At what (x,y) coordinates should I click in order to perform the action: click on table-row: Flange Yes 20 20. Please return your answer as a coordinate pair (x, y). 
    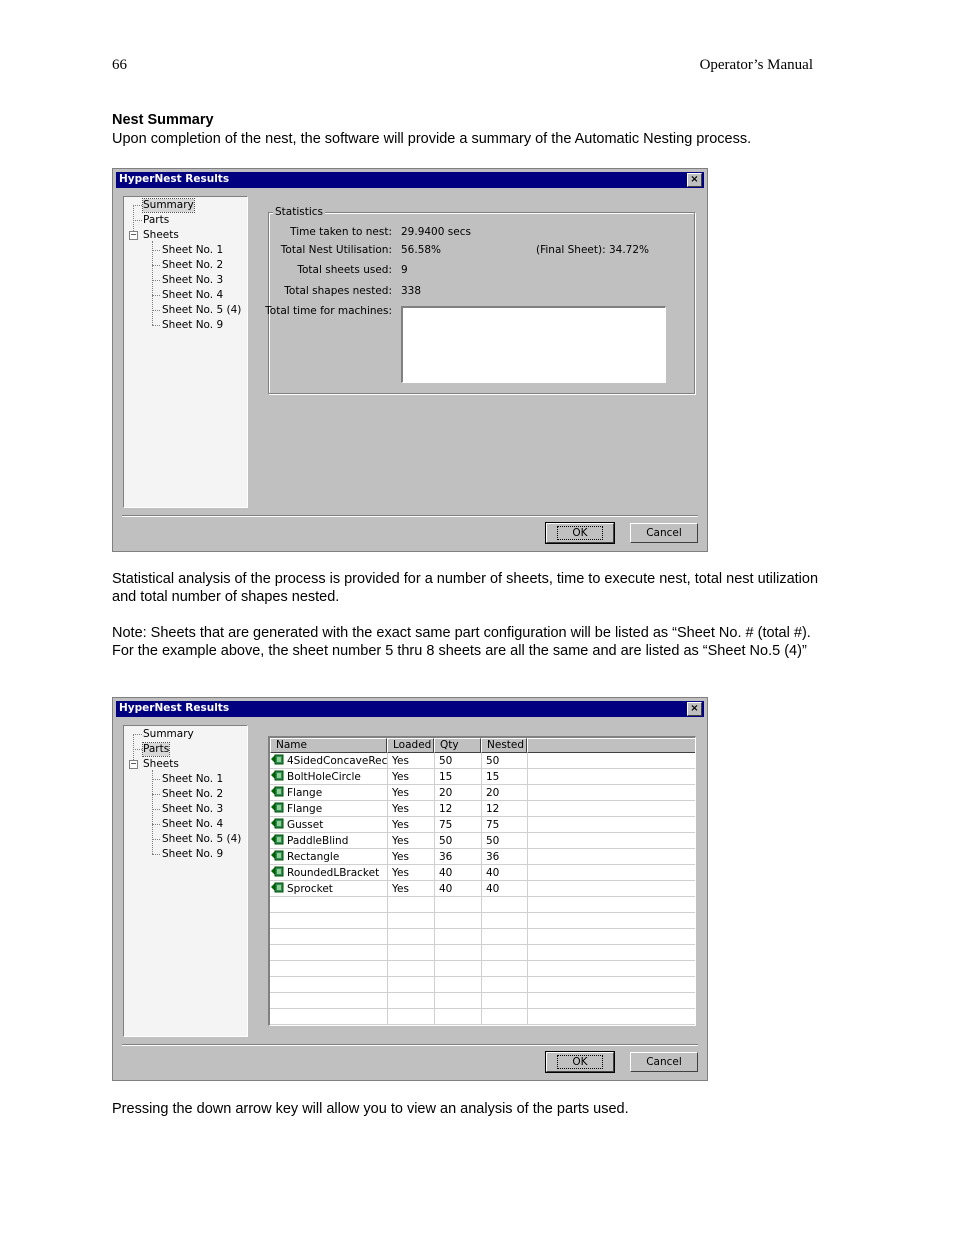
    Looking at the image, I should click on (482, 793).